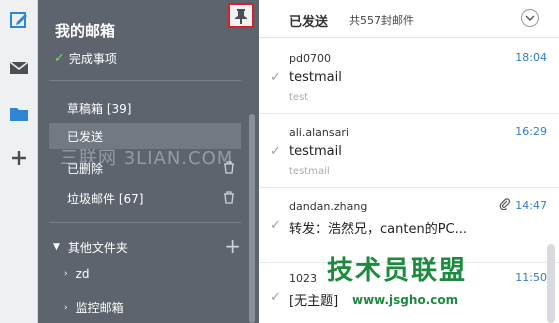 Image resolution: width=559 pixels, height=323 pixels. I want to click on subfolder-label: 监控邮箱, so click(99, 308).